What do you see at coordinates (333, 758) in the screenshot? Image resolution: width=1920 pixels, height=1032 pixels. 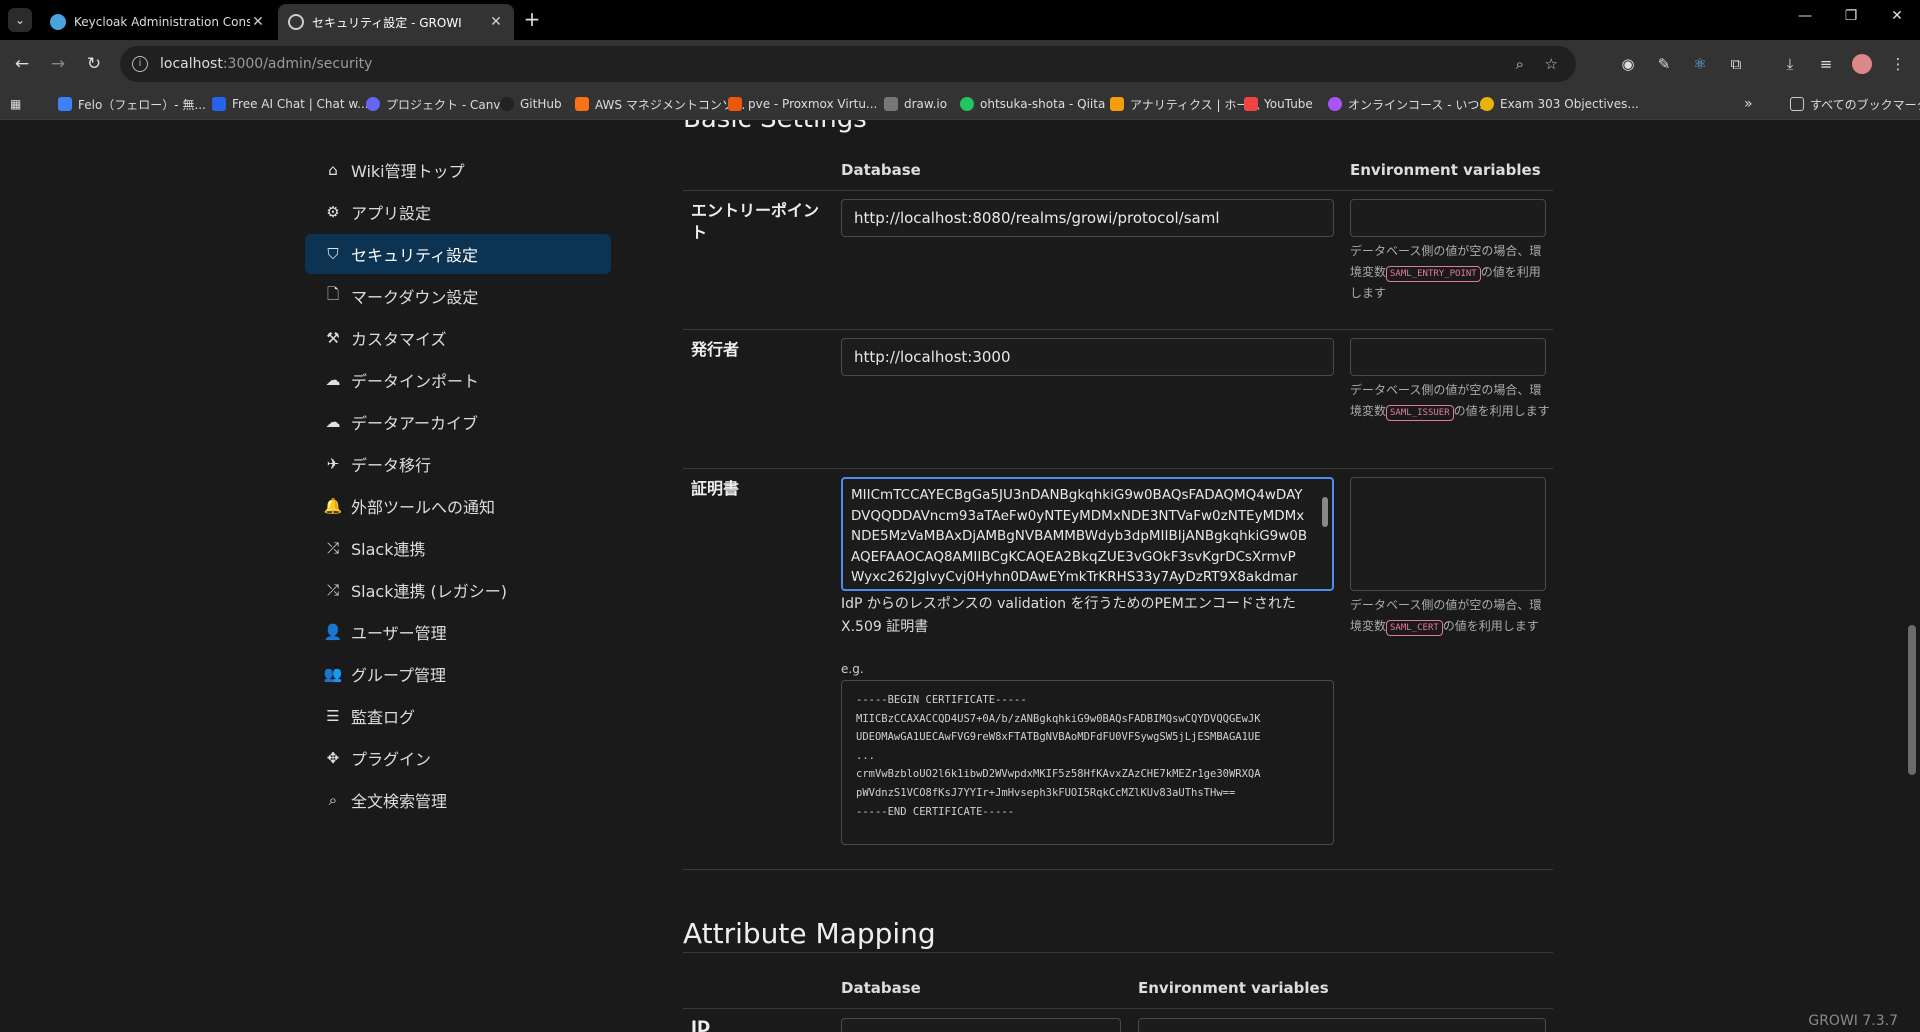 I see `puzzle-icon: ✥` at bounding box center [333, 758].